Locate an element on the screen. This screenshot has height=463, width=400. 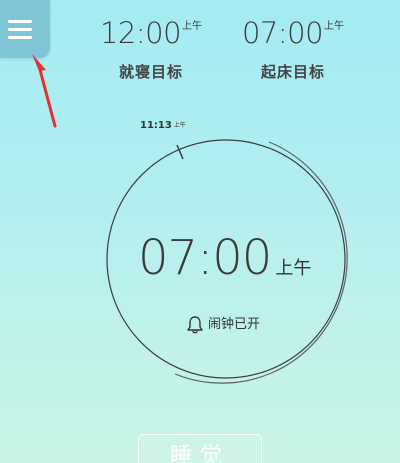
sleep-target-label: 就寝目标 is located at coordinates (150, 72).